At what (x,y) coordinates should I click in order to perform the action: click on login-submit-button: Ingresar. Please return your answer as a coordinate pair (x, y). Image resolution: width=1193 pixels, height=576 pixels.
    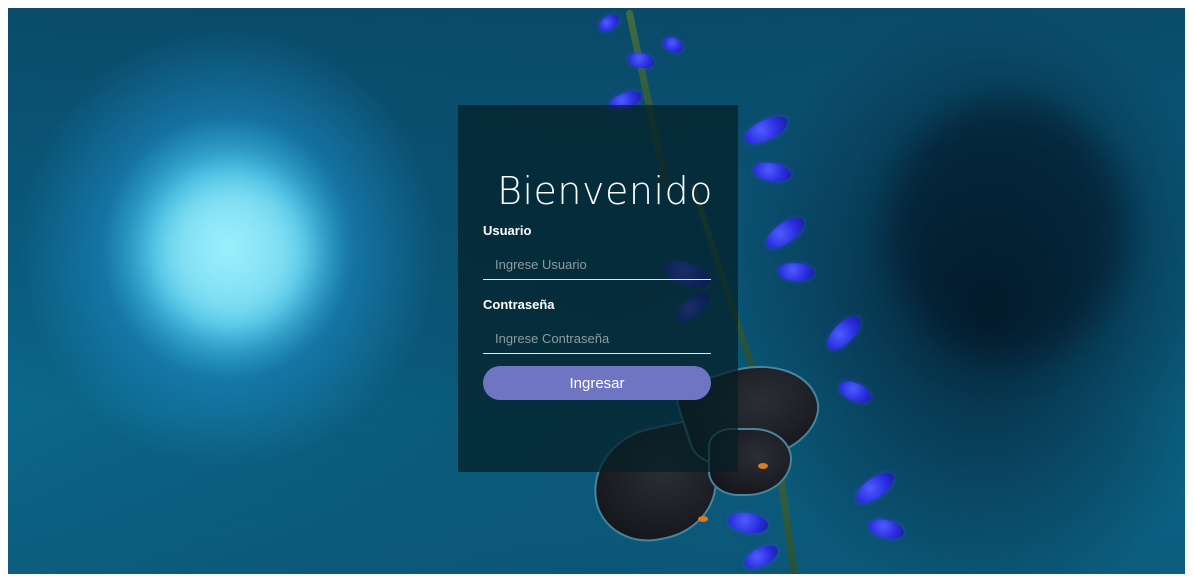
    Looking at the image, I should click on (597, 383).